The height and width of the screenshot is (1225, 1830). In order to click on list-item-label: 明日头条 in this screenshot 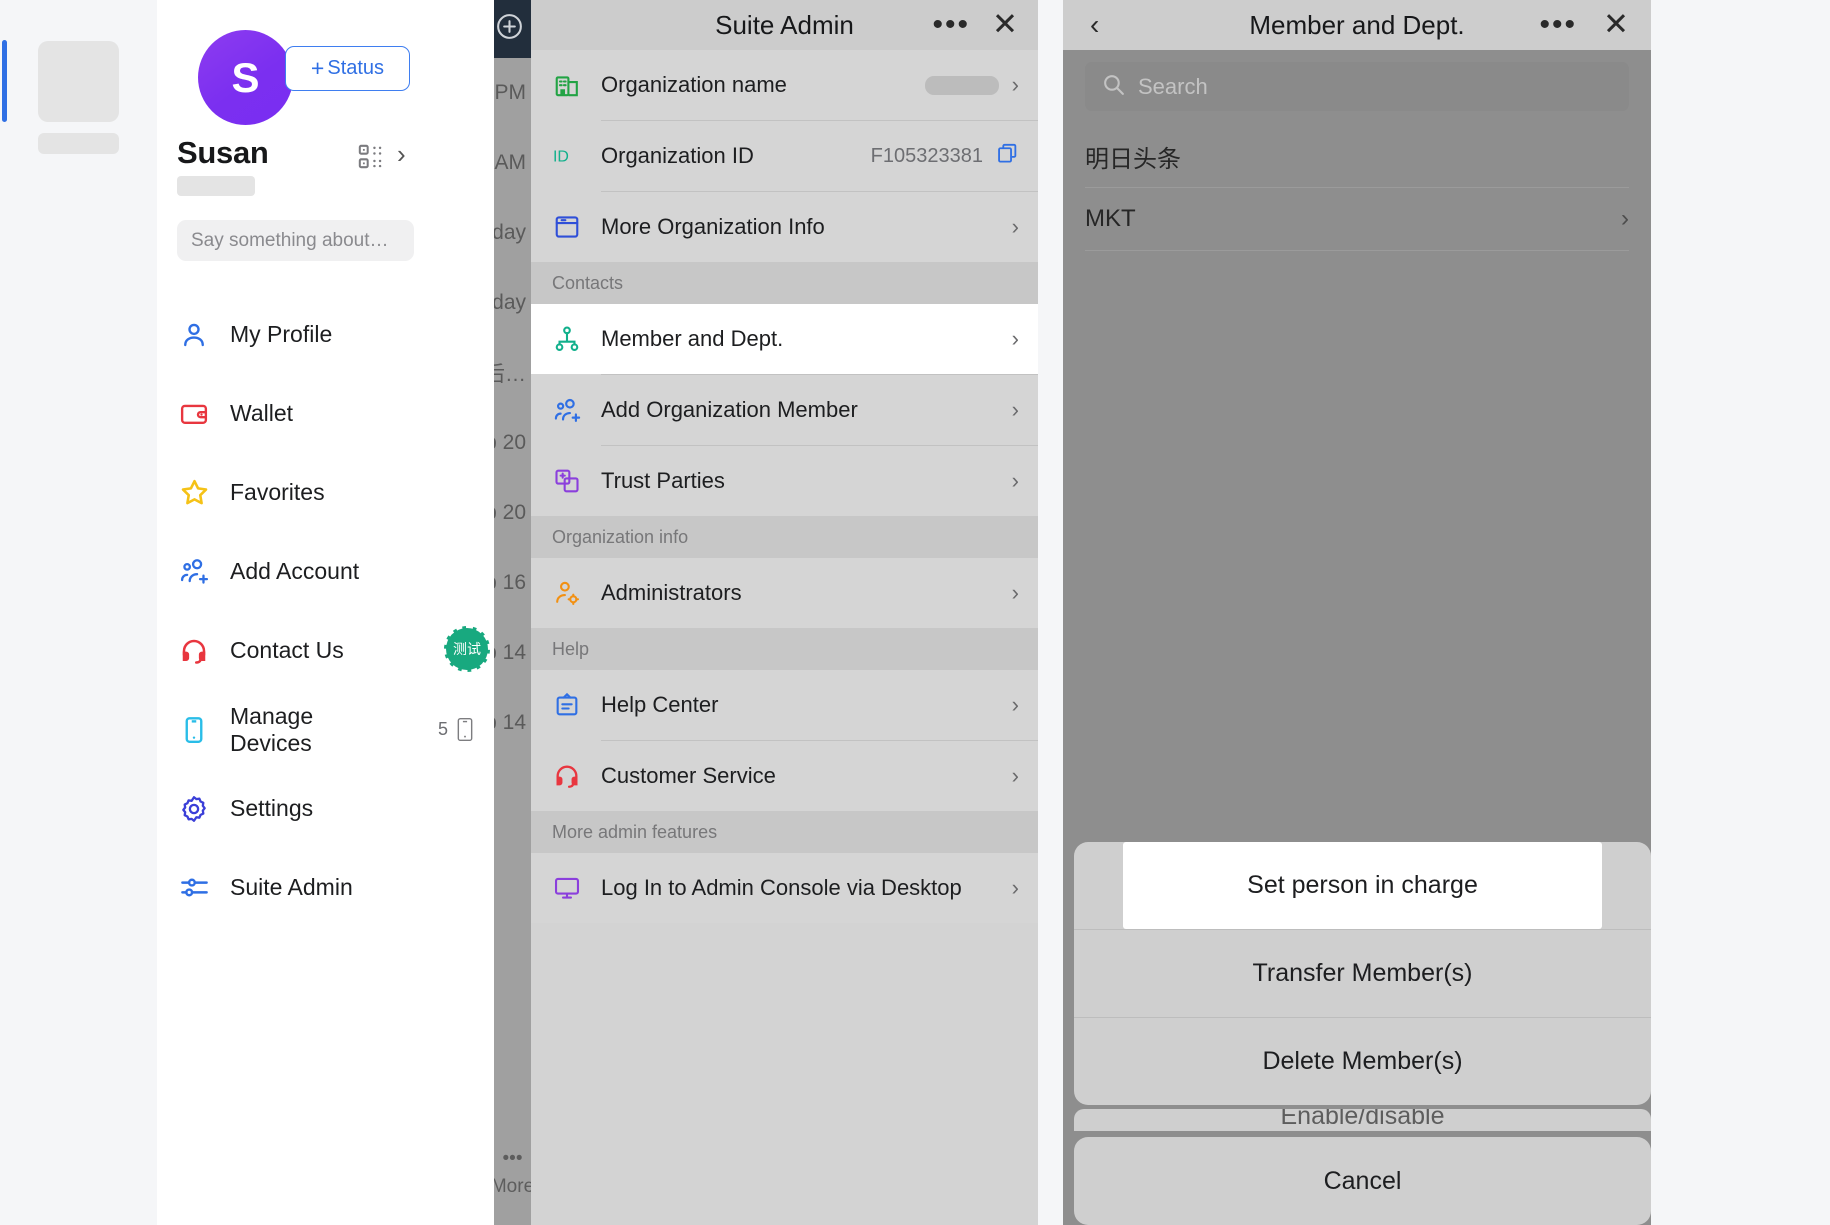, I will do `click(1133, 159)`.